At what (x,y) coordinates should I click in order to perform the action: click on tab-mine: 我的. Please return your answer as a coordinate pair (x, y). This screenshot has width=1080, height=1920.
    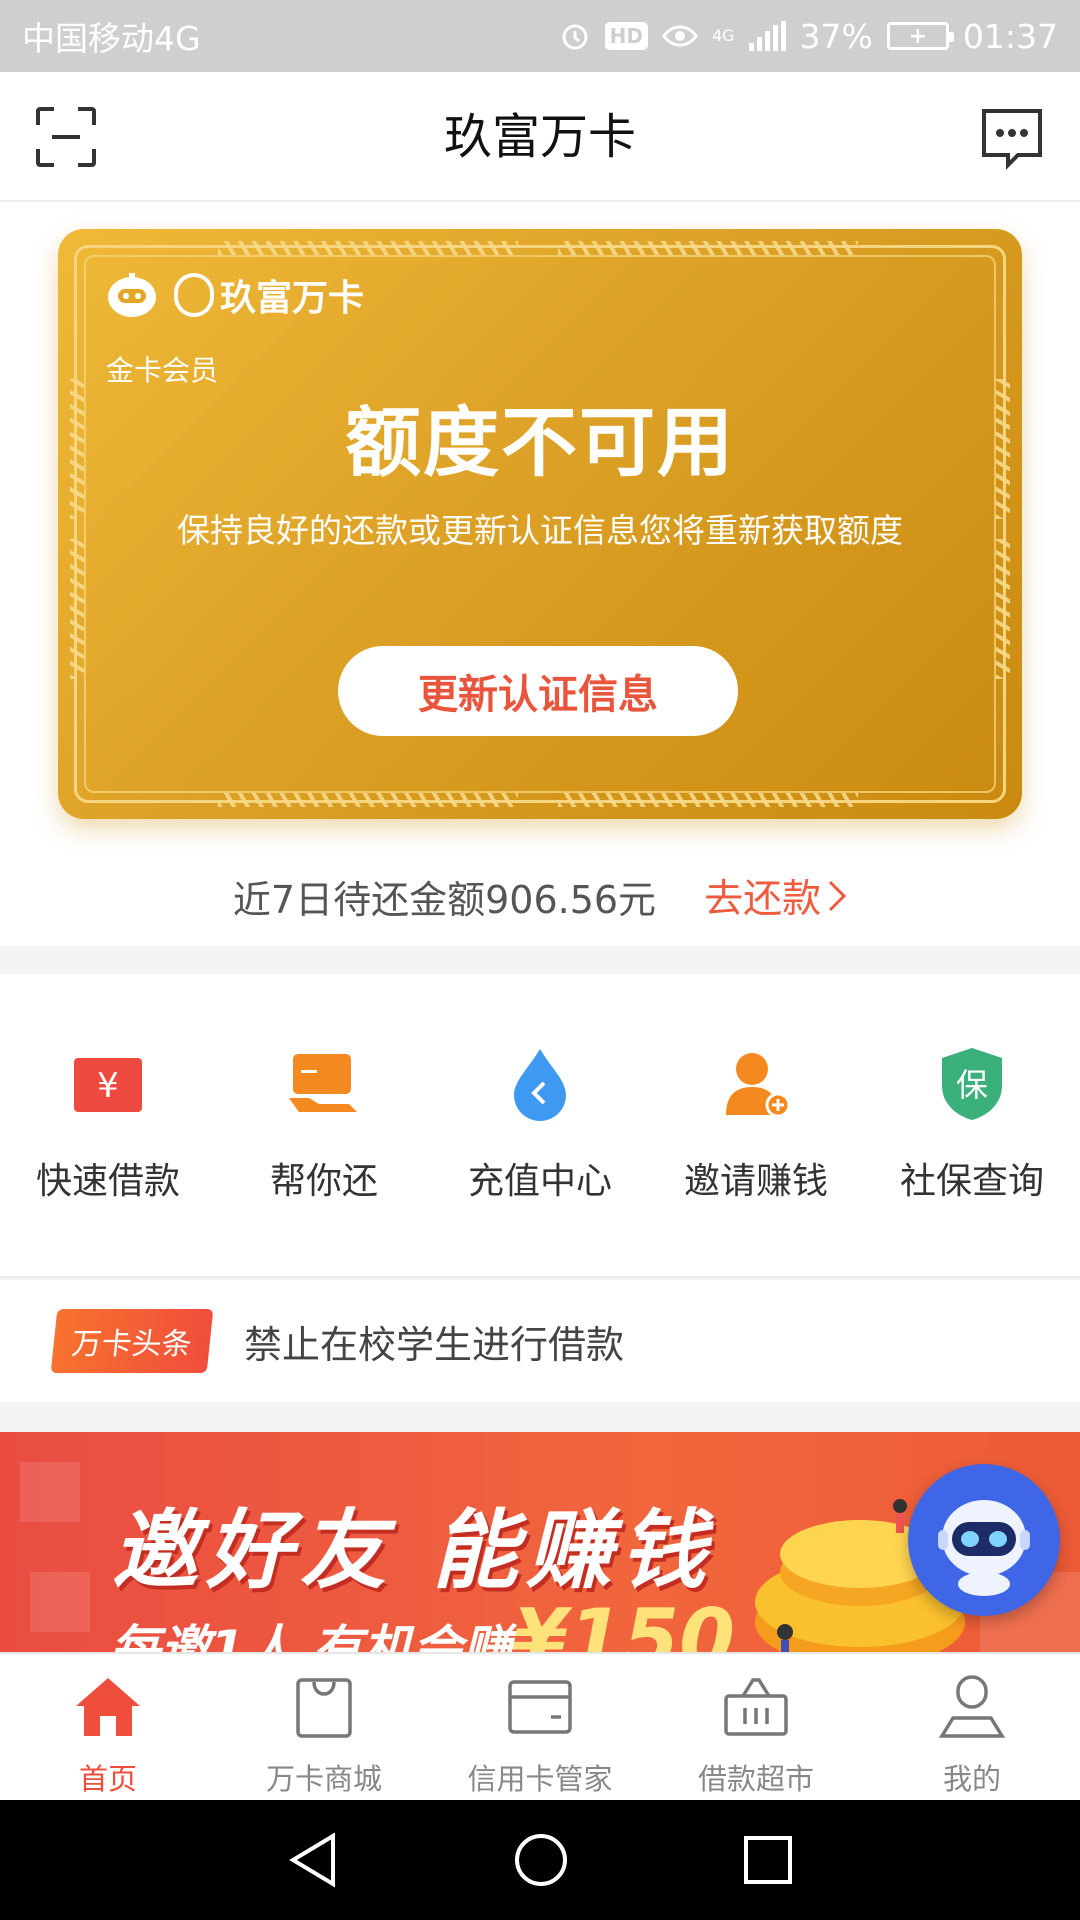
    Looking at the image, I should click on (972, 1727).